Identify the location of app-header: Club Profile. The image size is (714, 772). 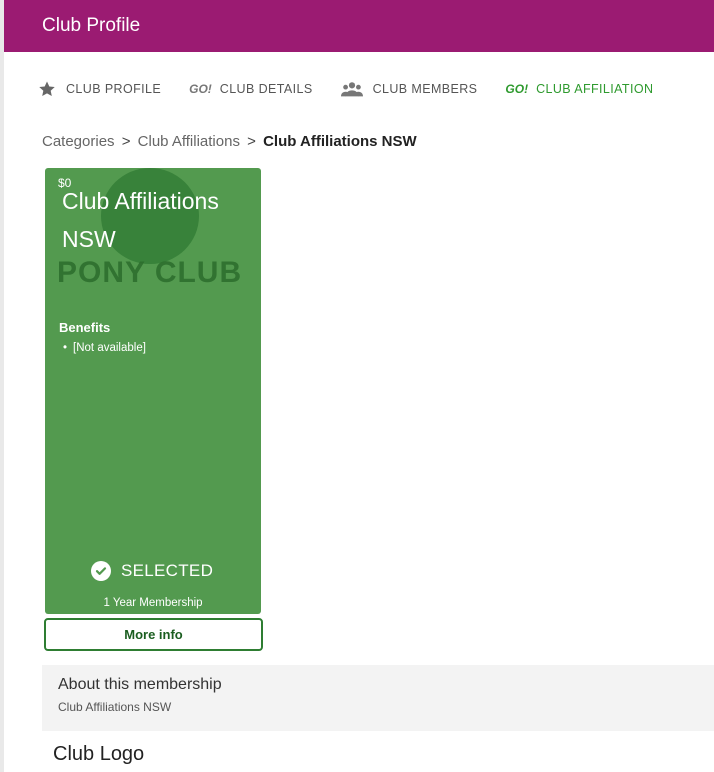
(359, 26).